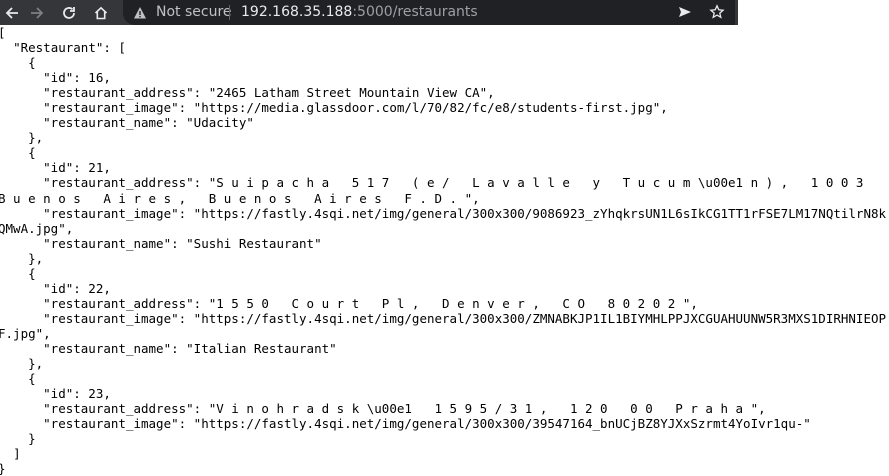  I want to click on url-path: :5000/restaurants, so click(415, 12).